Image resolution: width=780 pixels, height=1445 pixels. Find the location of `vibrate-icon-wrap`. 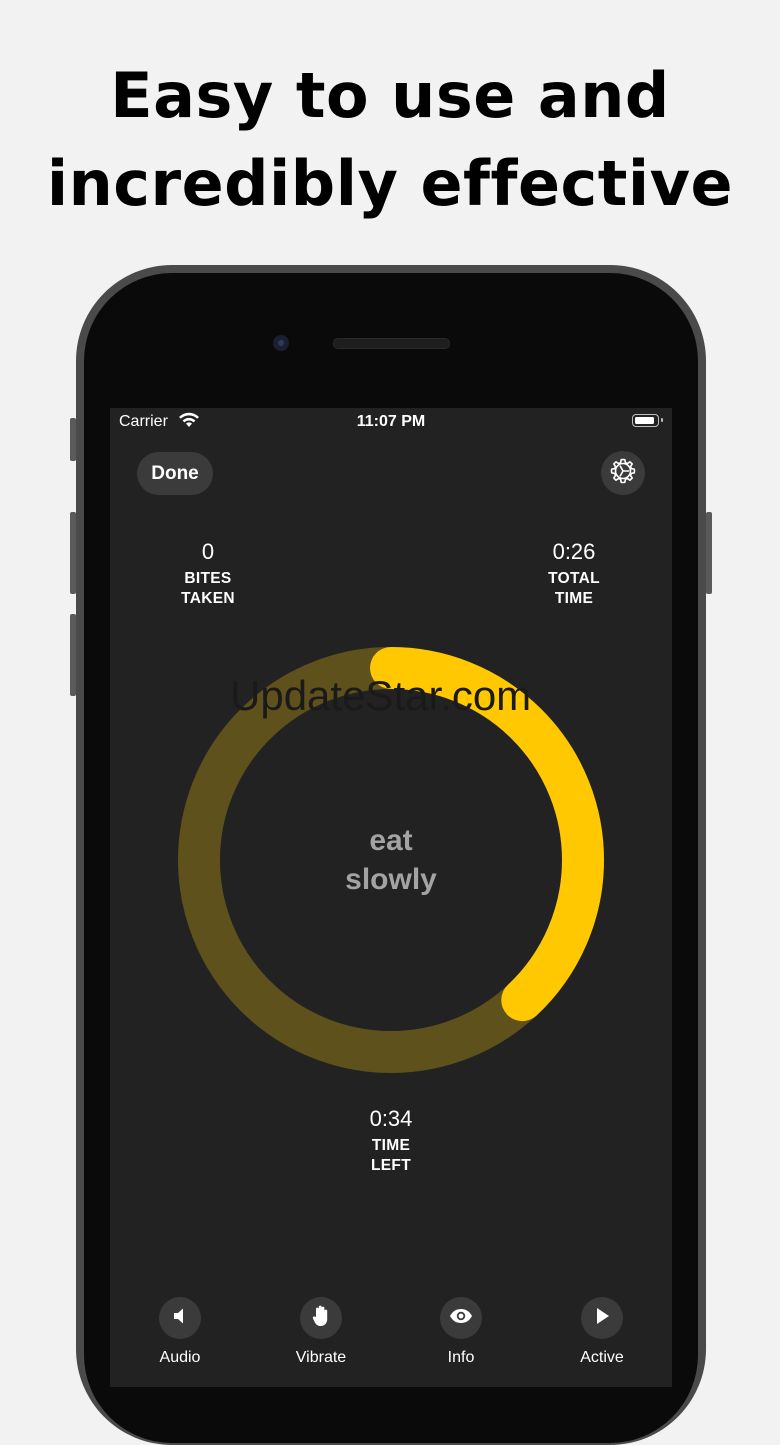

vibrate-icon-wrap is located at coordinates (321, 1318).